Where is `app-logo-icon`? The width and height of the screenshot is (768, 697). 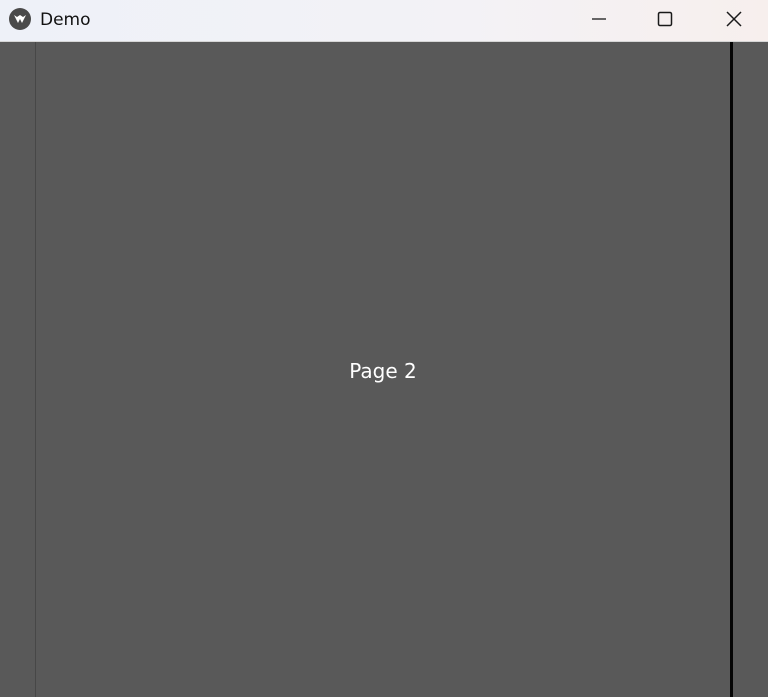 app-logo-icon is located at coordinates (20, 19).